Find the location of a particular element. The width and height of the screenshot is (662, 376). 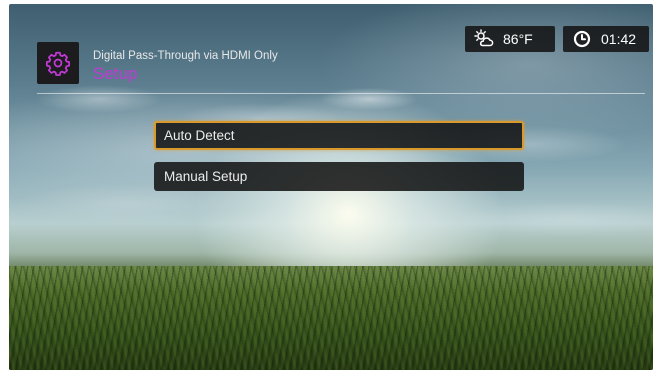

page-subtitle: Digital Pass-Through via HDMI Only is located at coordinates (185, 56).